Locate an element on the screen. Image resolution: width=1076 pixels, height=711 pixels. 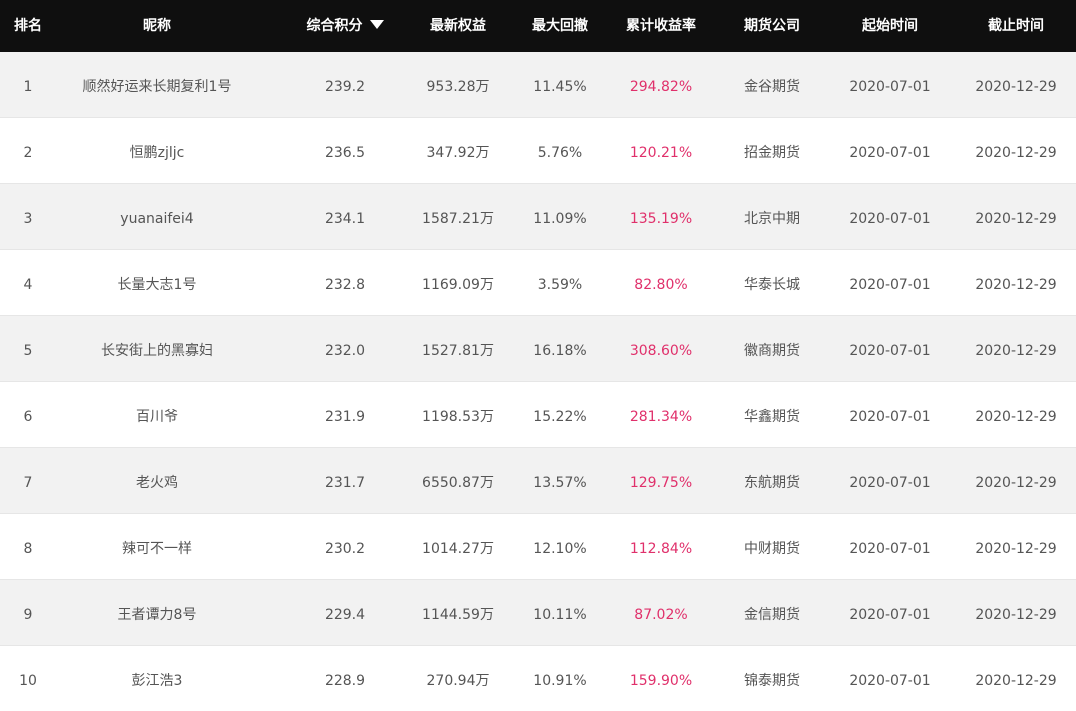
rank-cell: 10 is located at coordinates (28, 681).